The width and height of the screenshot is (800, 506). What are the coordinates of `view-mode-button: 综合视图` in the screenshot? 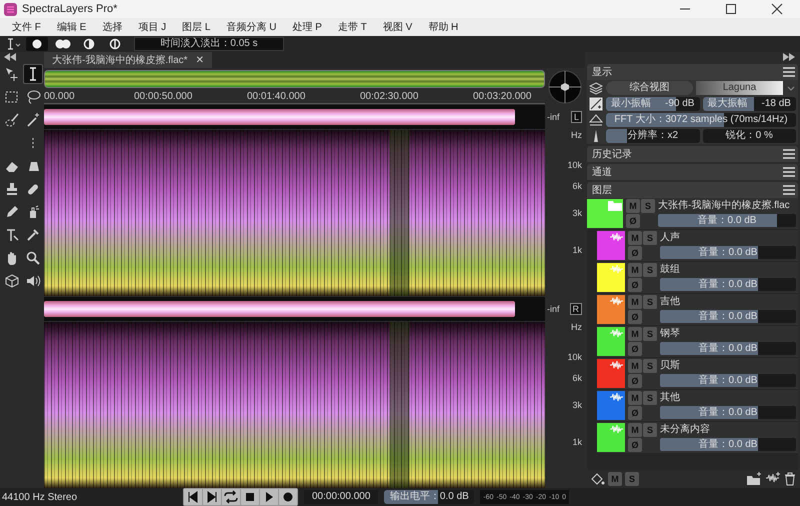 It's located at (649, 88).